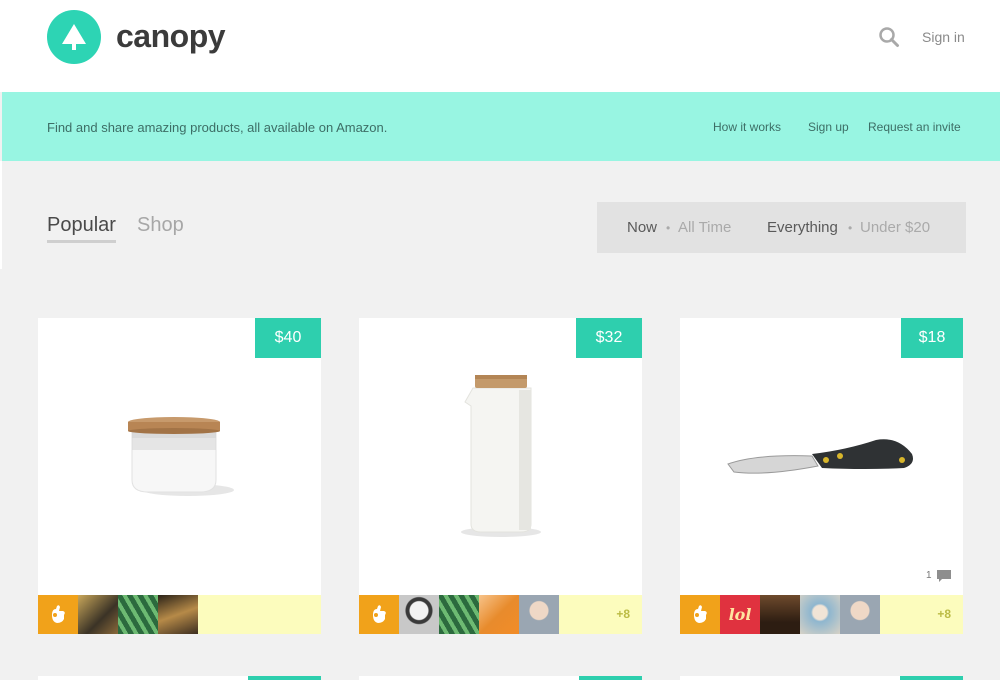 Image resolution: width=1000 pixels, height=680 pixels. I want to click on product-card: $32 +8, so click(500, 476).